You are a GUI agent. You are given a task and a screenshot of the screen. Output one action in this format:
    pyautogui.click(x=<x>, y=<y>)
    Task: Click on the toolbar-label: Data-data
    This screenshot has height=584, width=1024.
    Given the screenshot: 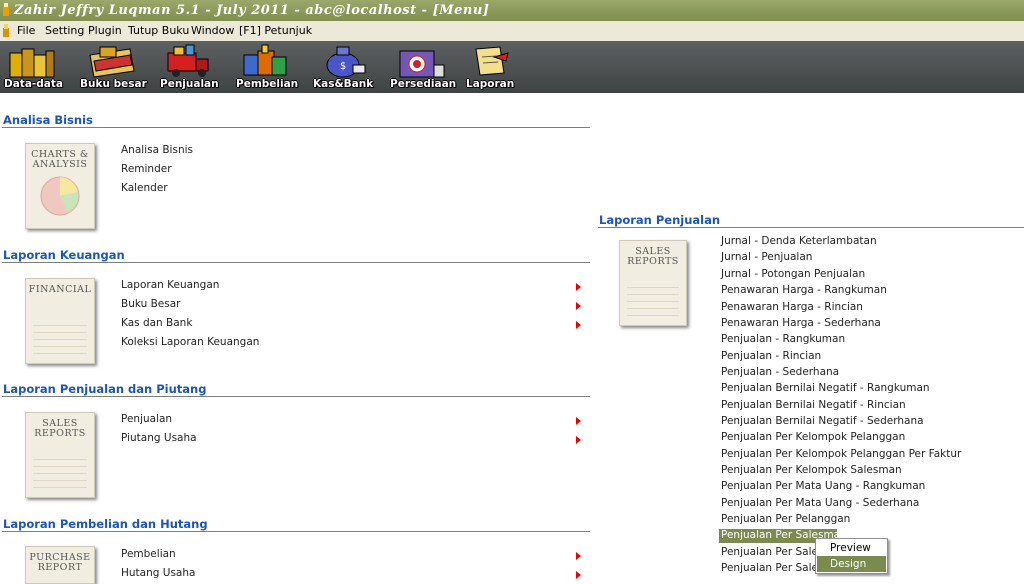 What is the action you would take?
    pyautogui.click(x=33, y=84)
    